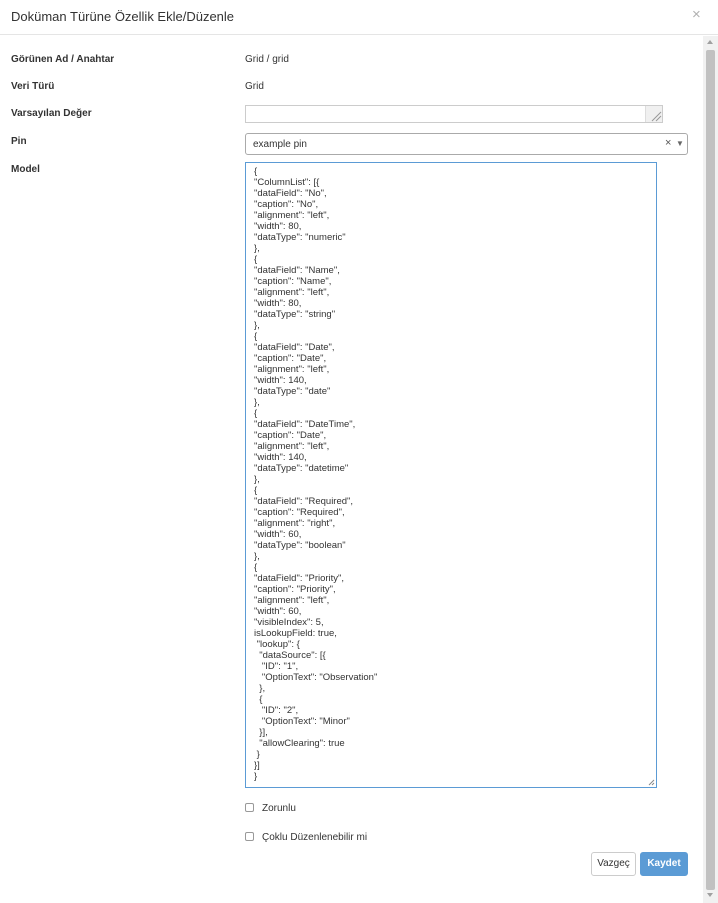 The image size is (718, 903). I want to click on data-type-value: Grid, so click(254, 86).